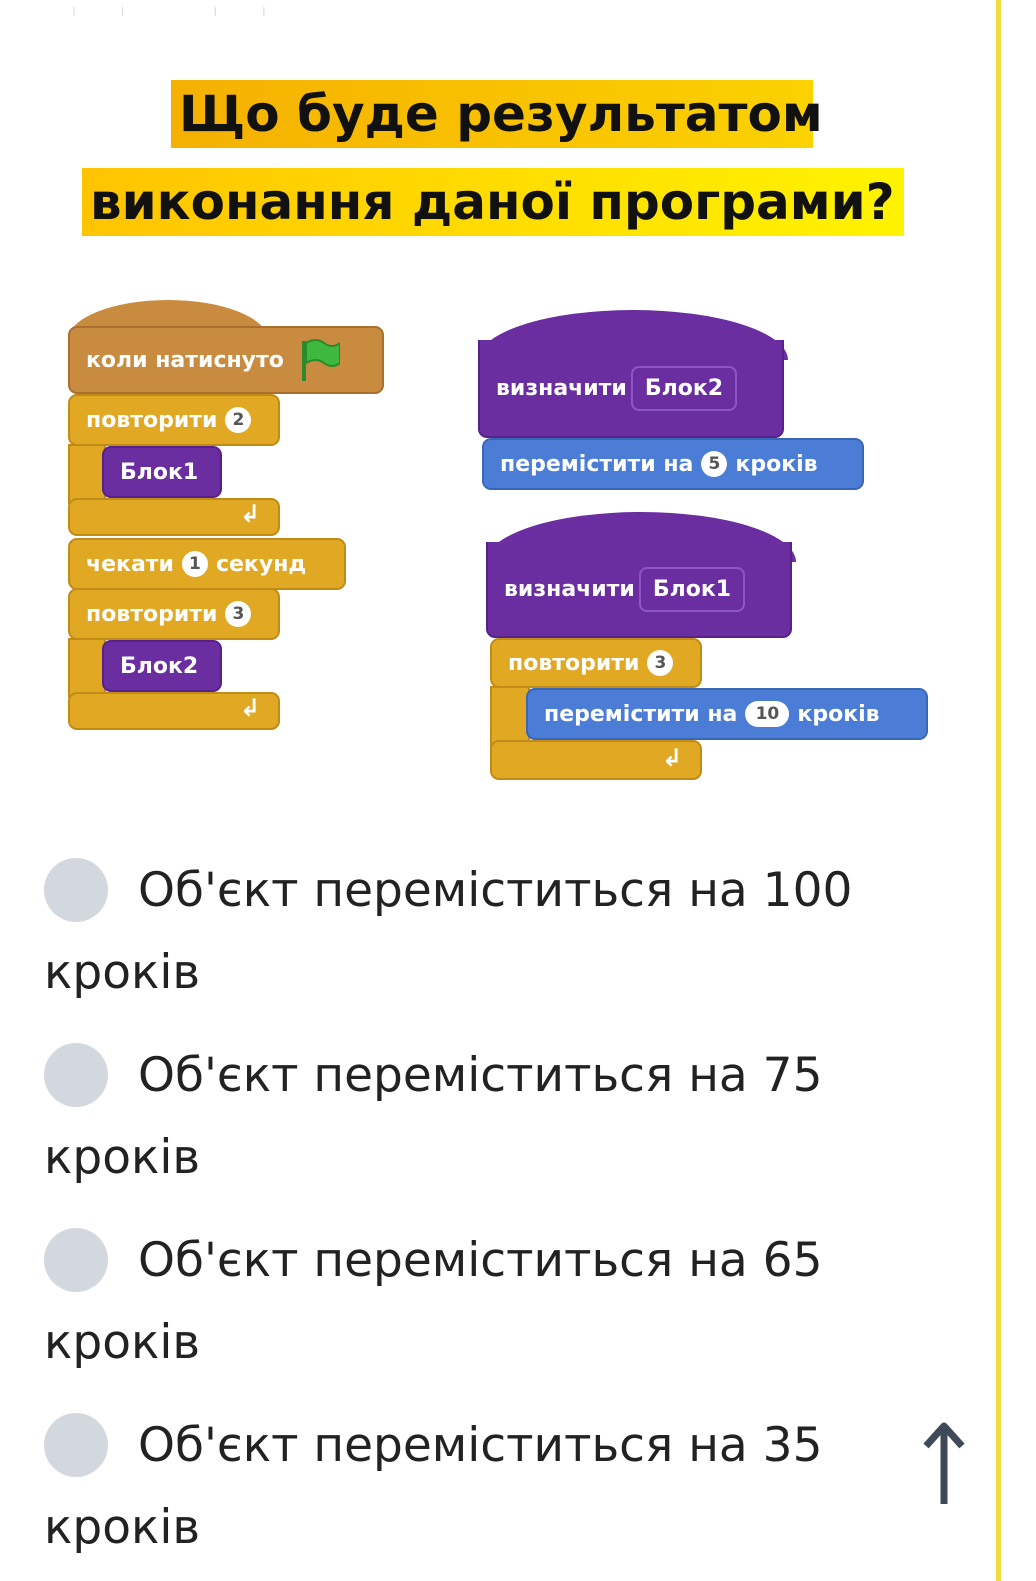 The image size is (1036, 1581). I want to click on call-block2-label: Блок2, so click(159, 666).